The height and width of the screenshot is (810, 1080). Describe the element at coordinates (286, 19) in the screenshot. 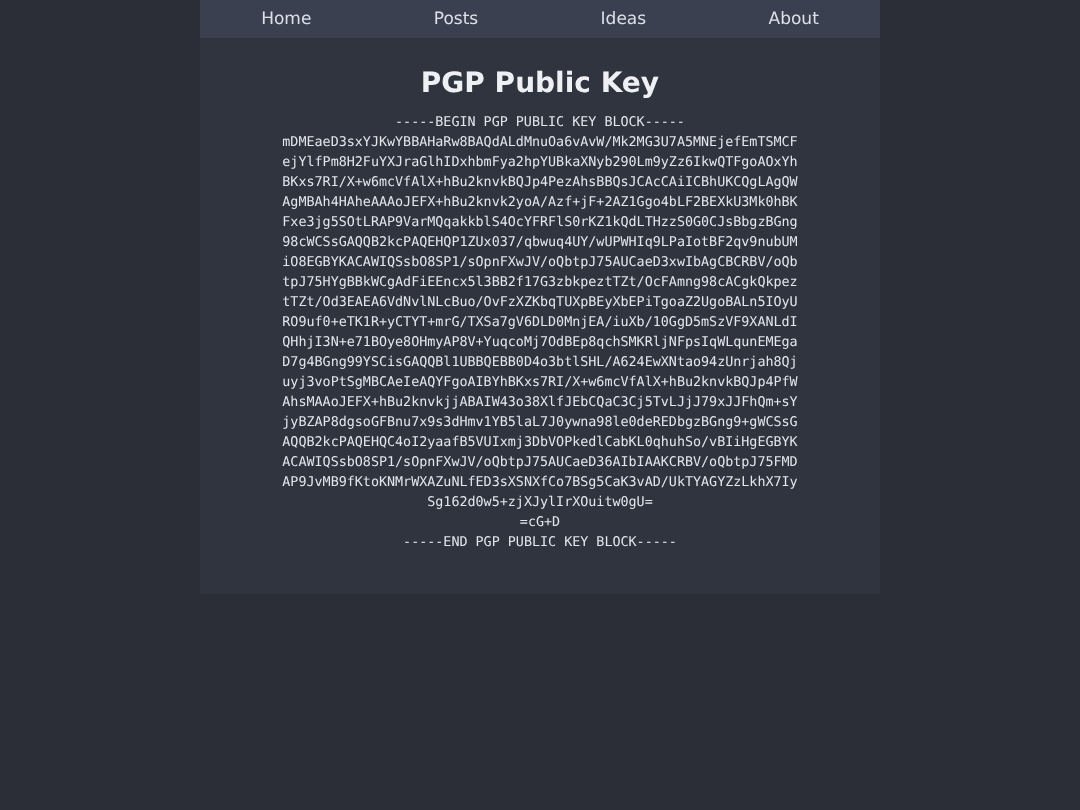

I see `nav-link: Home` at that location.